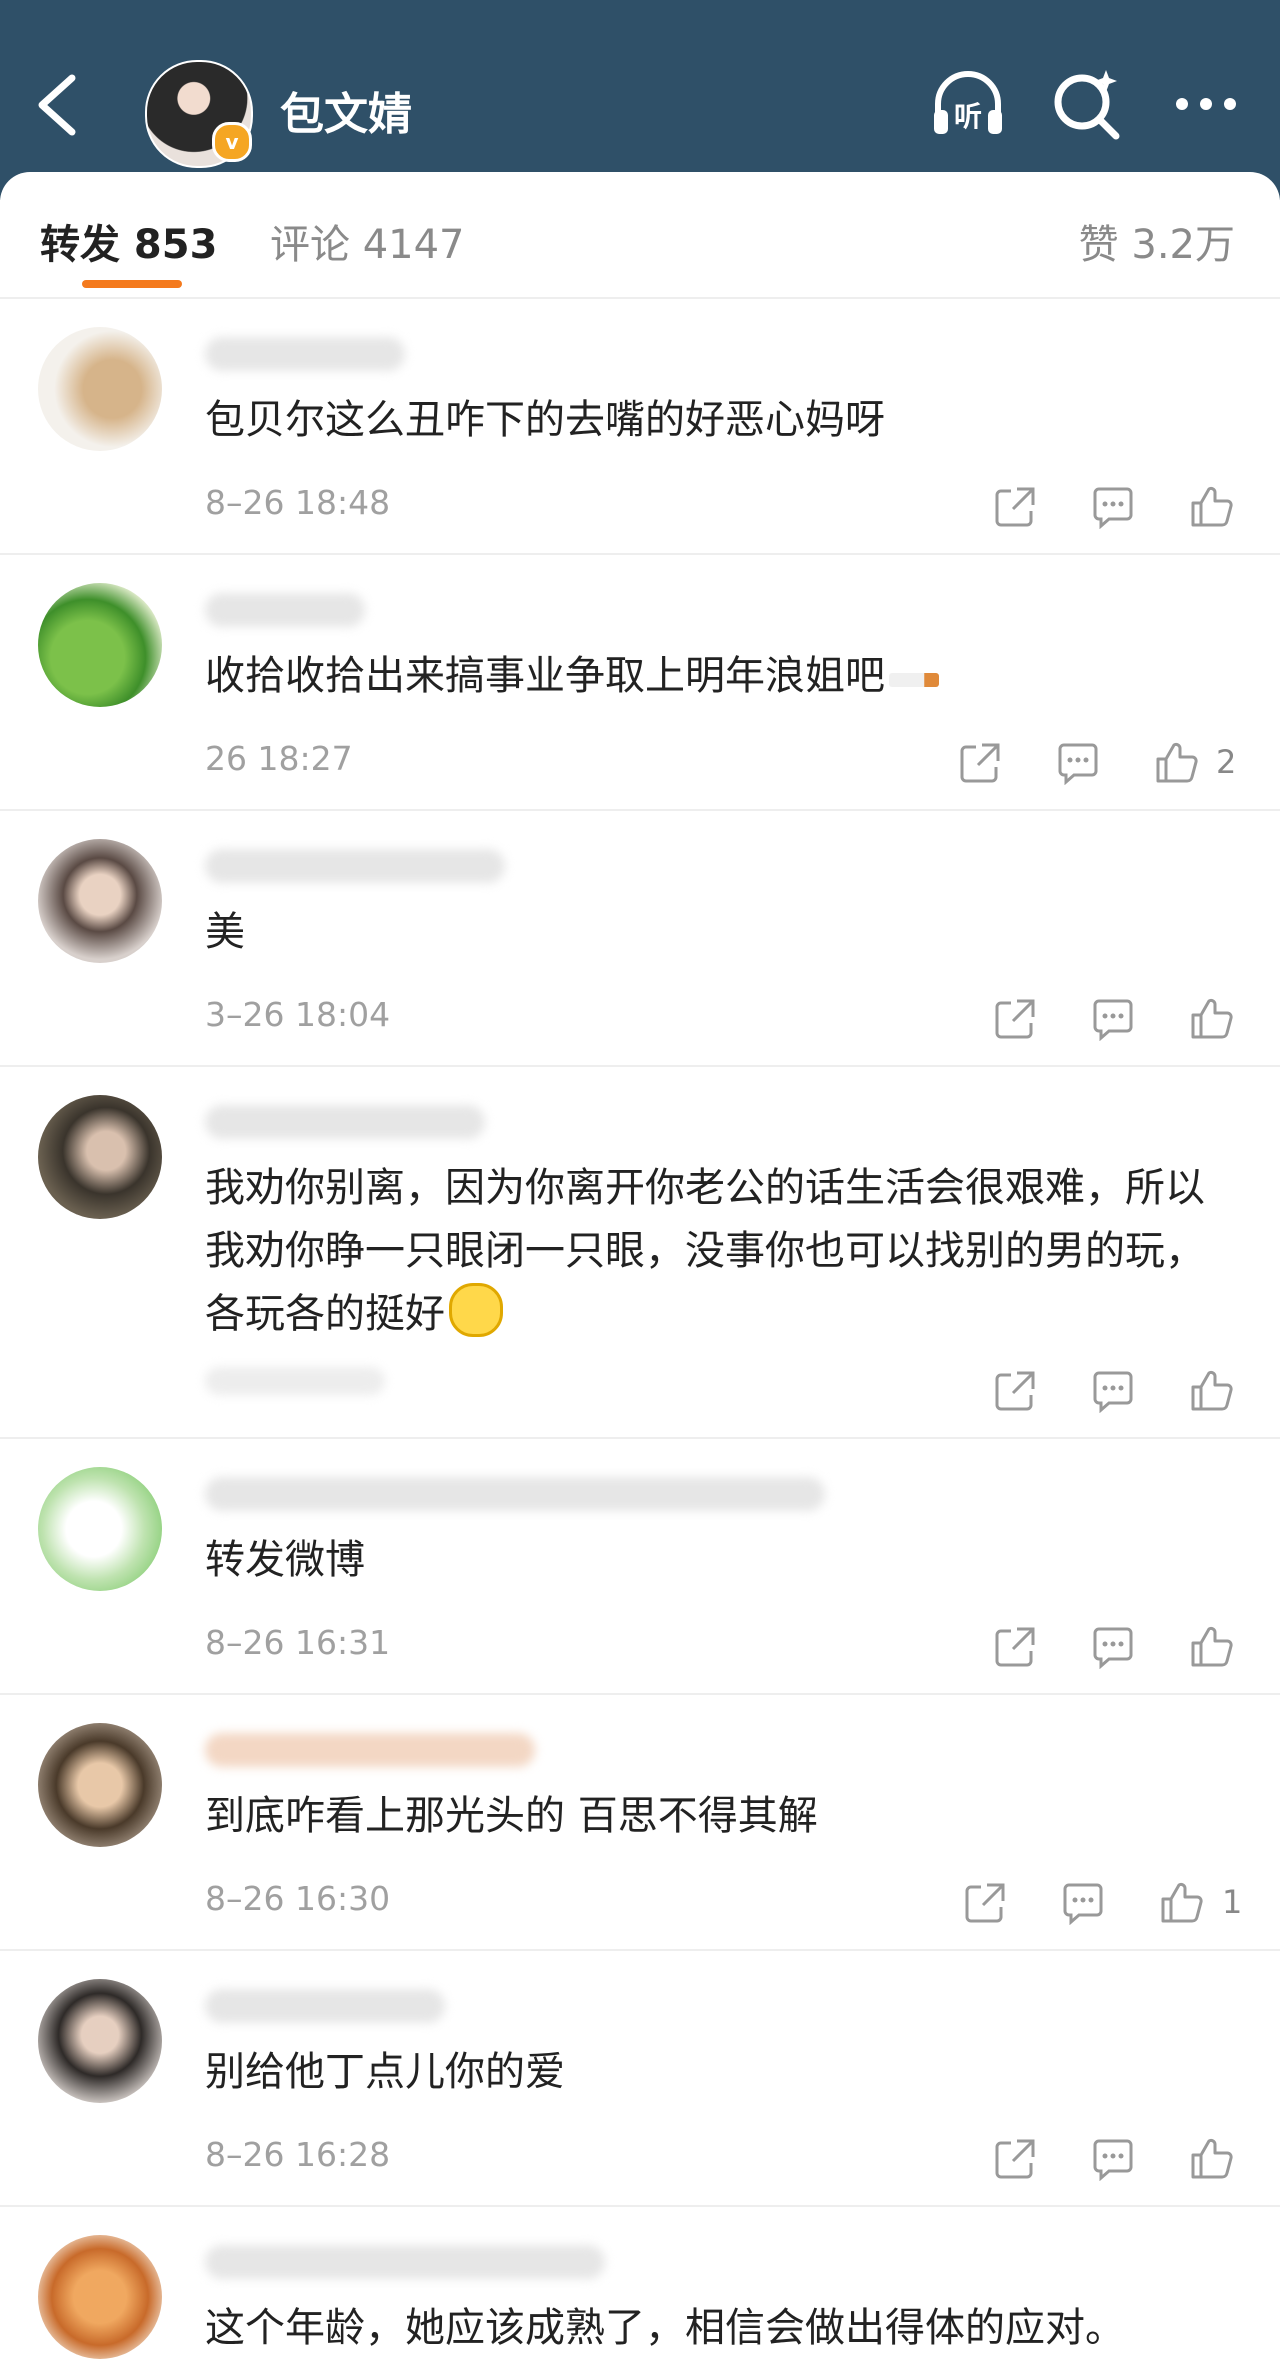 Image resolution: width=1280 pixels, height=2373 pixels. Describe the element at coordinates (285, 1560) in the screenshot. I see `comment-text: 转发微博` at that location.